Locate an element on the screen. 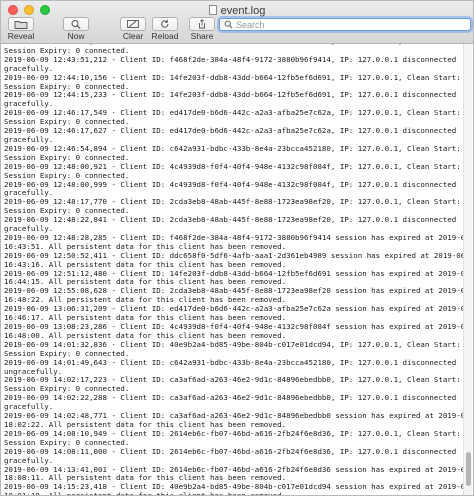  search-icon is located at coordinates (228, 24).